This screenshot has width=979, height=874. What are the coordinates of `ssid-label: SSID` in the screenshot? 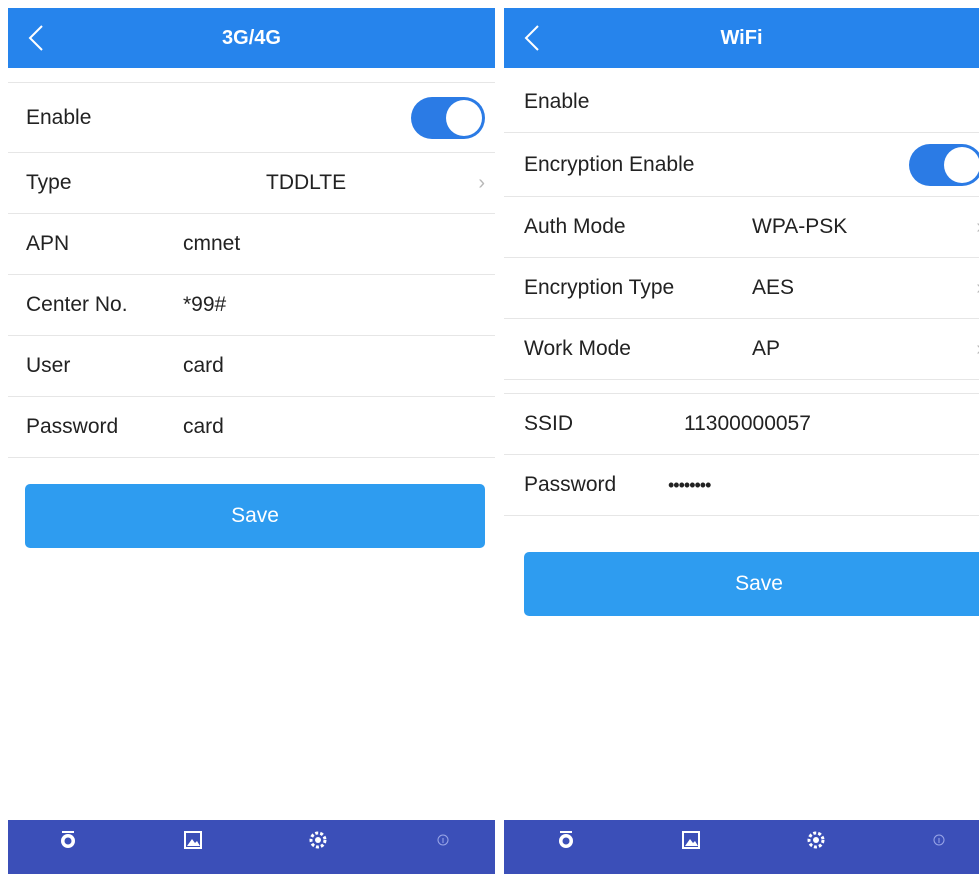 It's located at (549, 423).